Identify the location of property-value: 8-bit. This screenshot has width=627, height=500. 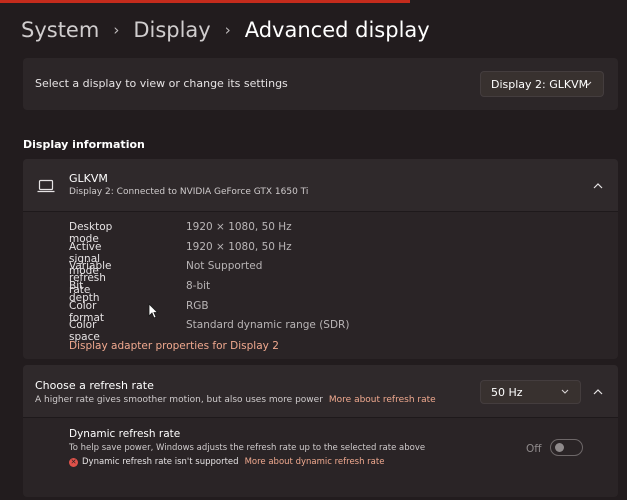
(198, 286).